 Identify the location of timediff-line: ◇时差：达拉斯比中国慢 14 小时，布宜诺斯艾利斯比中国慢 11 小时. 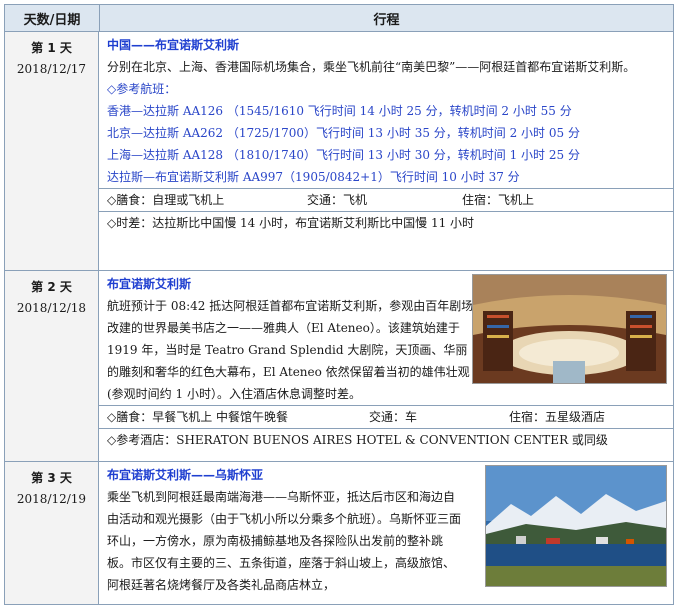
(386, 222).